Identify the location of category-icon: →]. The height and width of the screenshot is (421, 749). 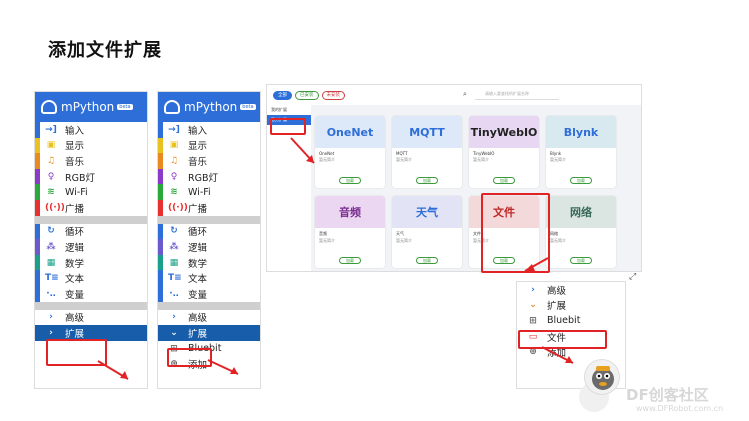
(174, 129).